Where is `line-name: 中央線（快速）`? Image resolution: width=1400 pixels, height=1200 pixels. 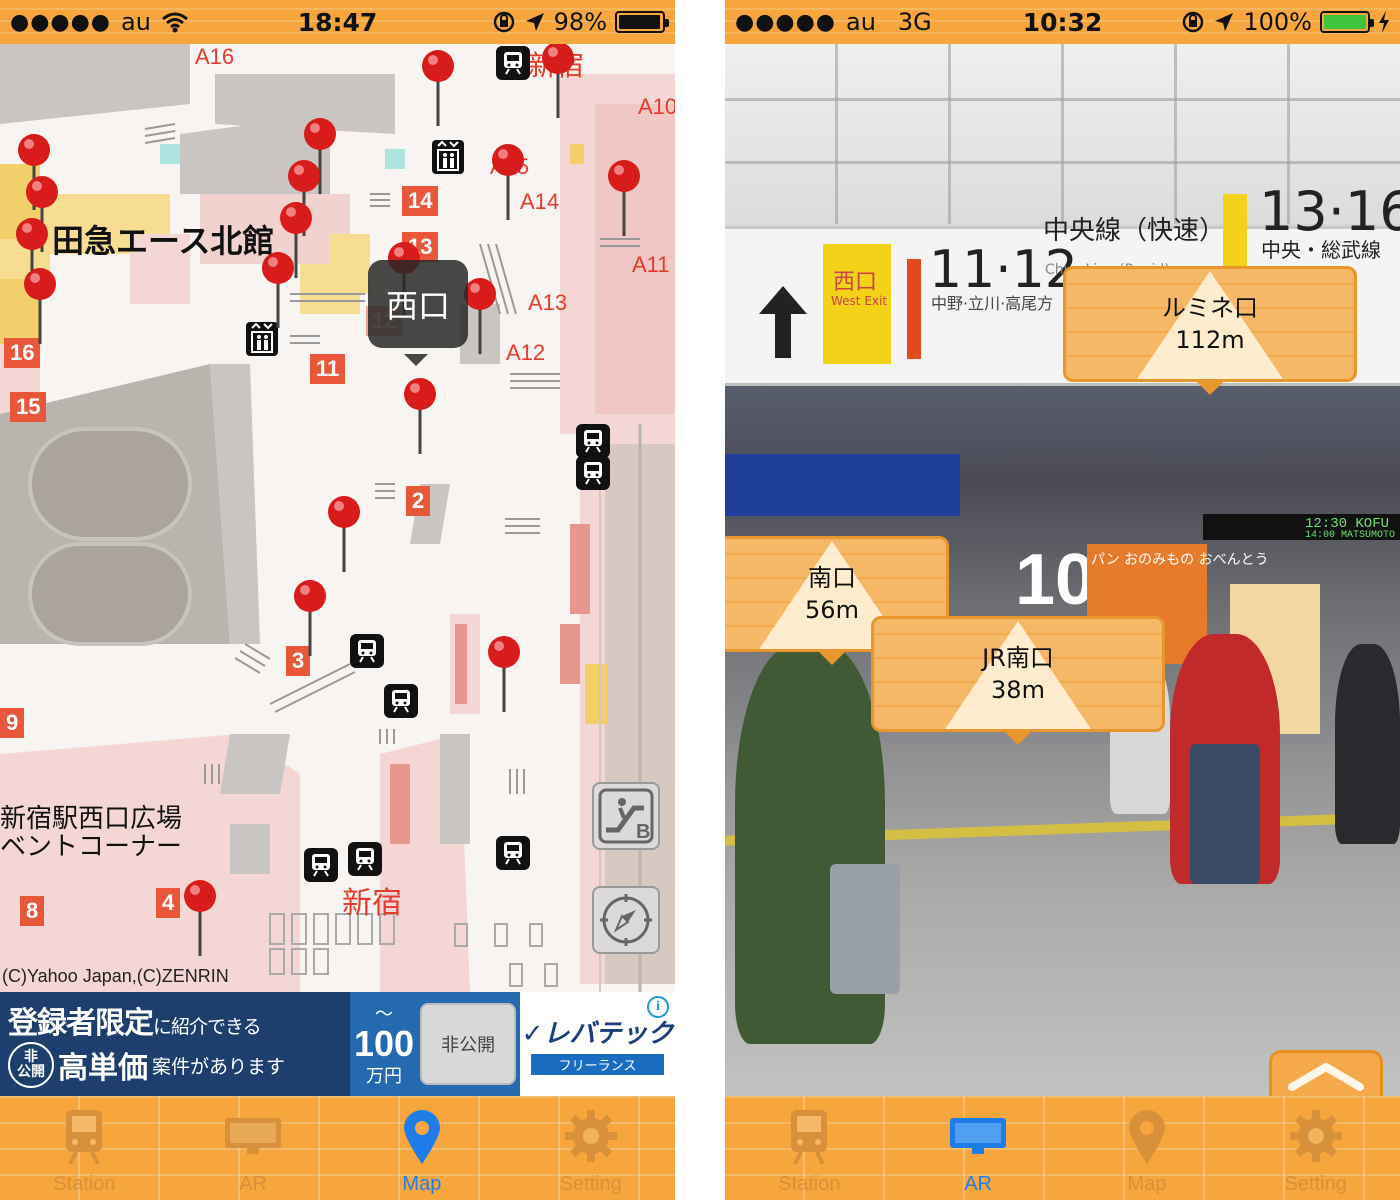
line-name: 中央線（快速） is located at coordinates (1134, 231).